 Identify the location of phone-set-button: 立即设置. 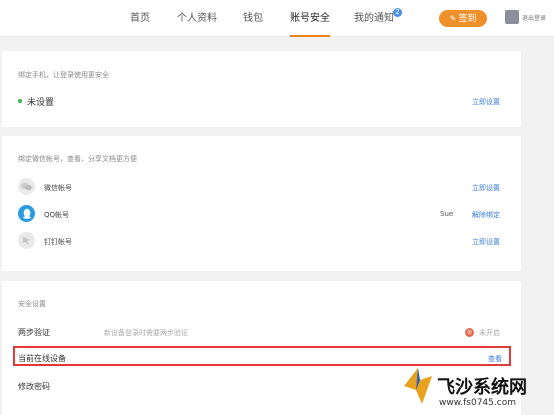
(486, 102).